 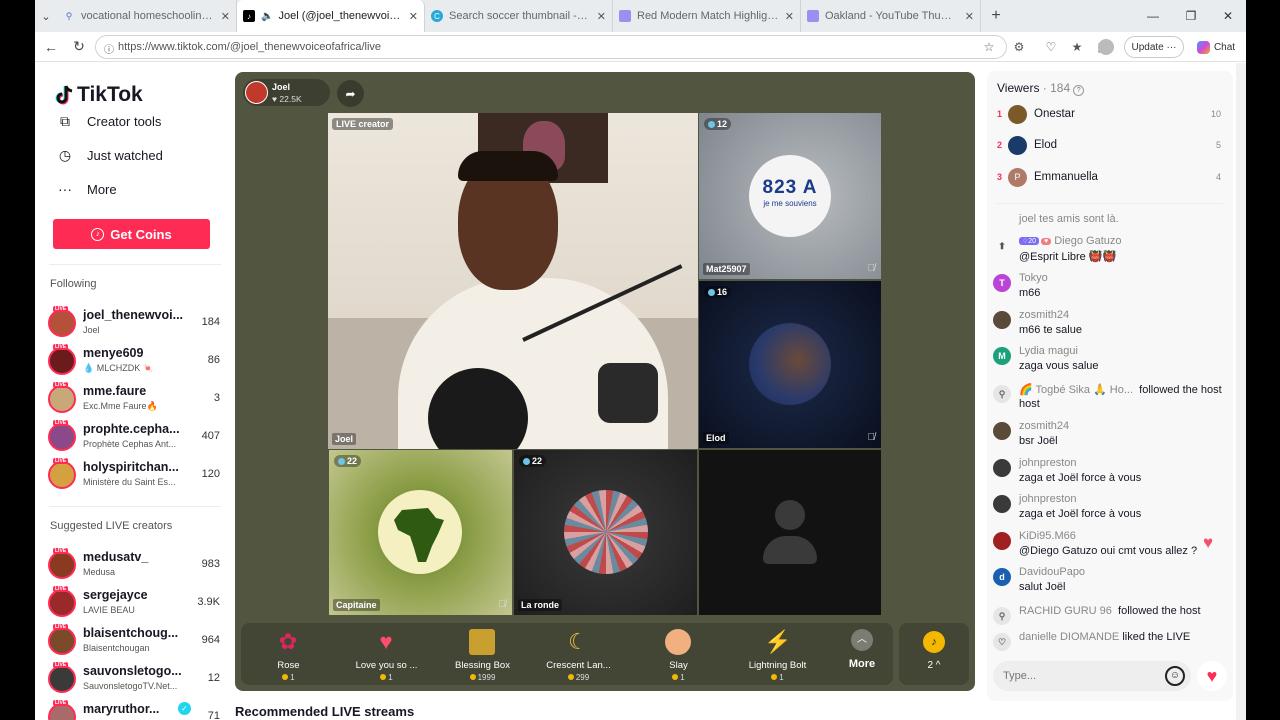 I want to click on tiktok-note-icon, so click(x=64, y=95).